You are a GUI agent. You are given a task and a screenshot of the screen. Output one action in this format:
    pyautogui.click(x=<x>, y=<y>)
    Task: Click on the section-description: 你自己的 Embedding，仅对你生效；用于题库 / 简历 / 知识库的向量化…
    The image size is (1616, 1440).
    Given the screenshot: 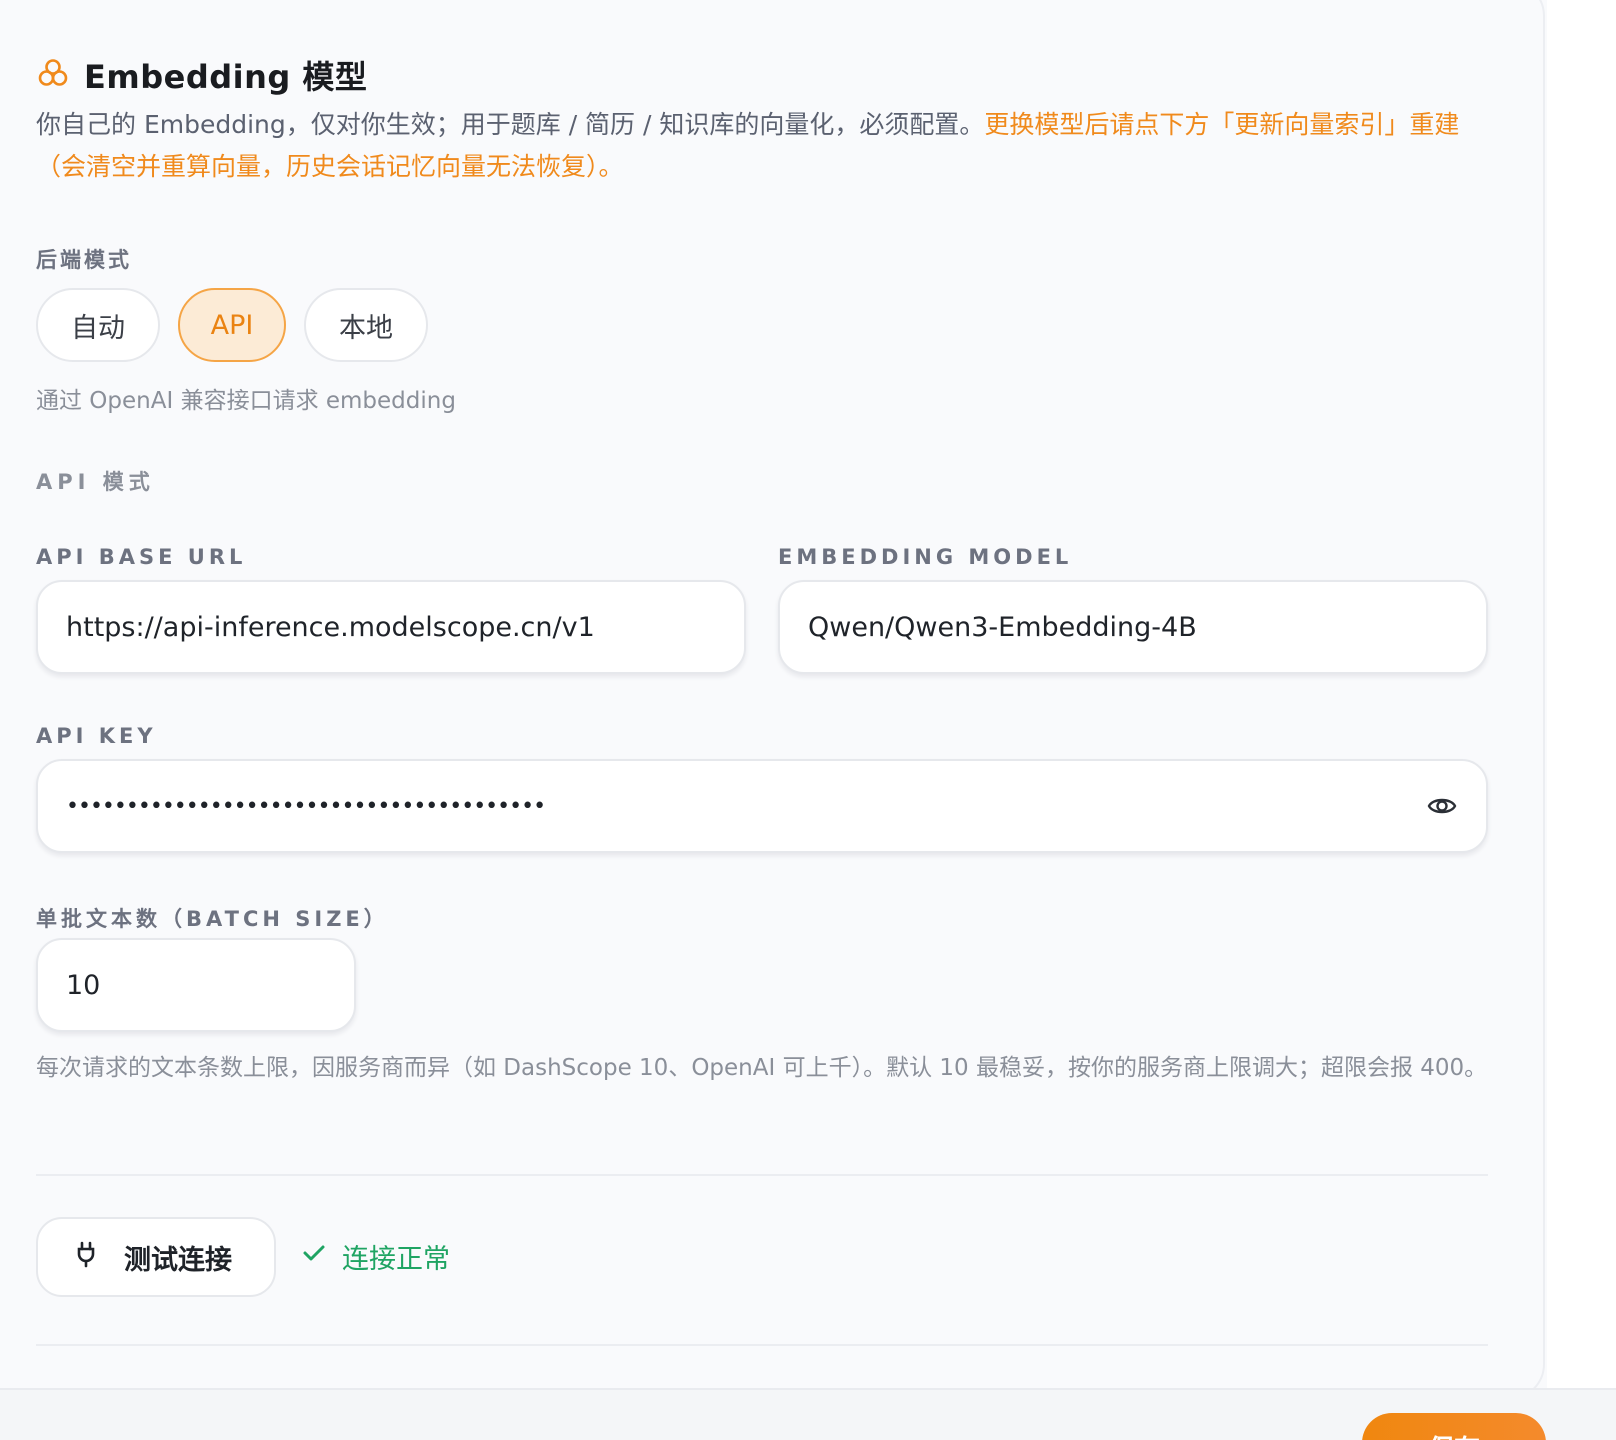 What is the action you would take?
    pyautogui.click(x=771, y=146)
    